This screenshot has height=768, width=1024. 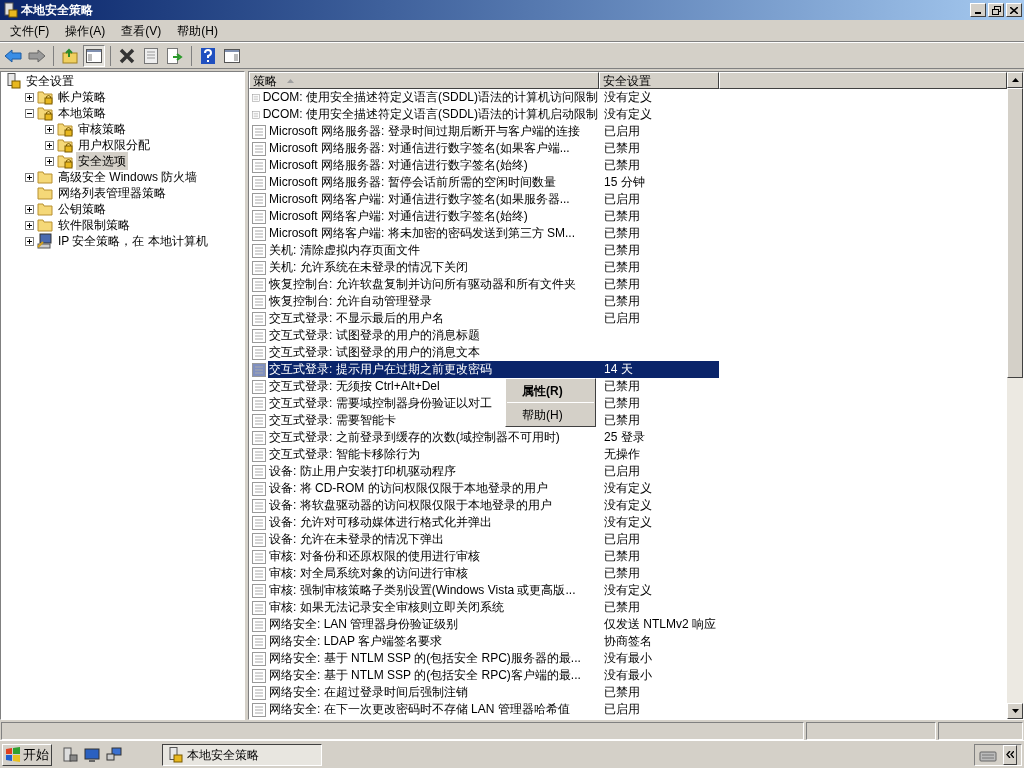 I want to click on policy-name: Microsoft 网络服务器: 对通信进行数字签名(始终), so click(x=398, y=165).